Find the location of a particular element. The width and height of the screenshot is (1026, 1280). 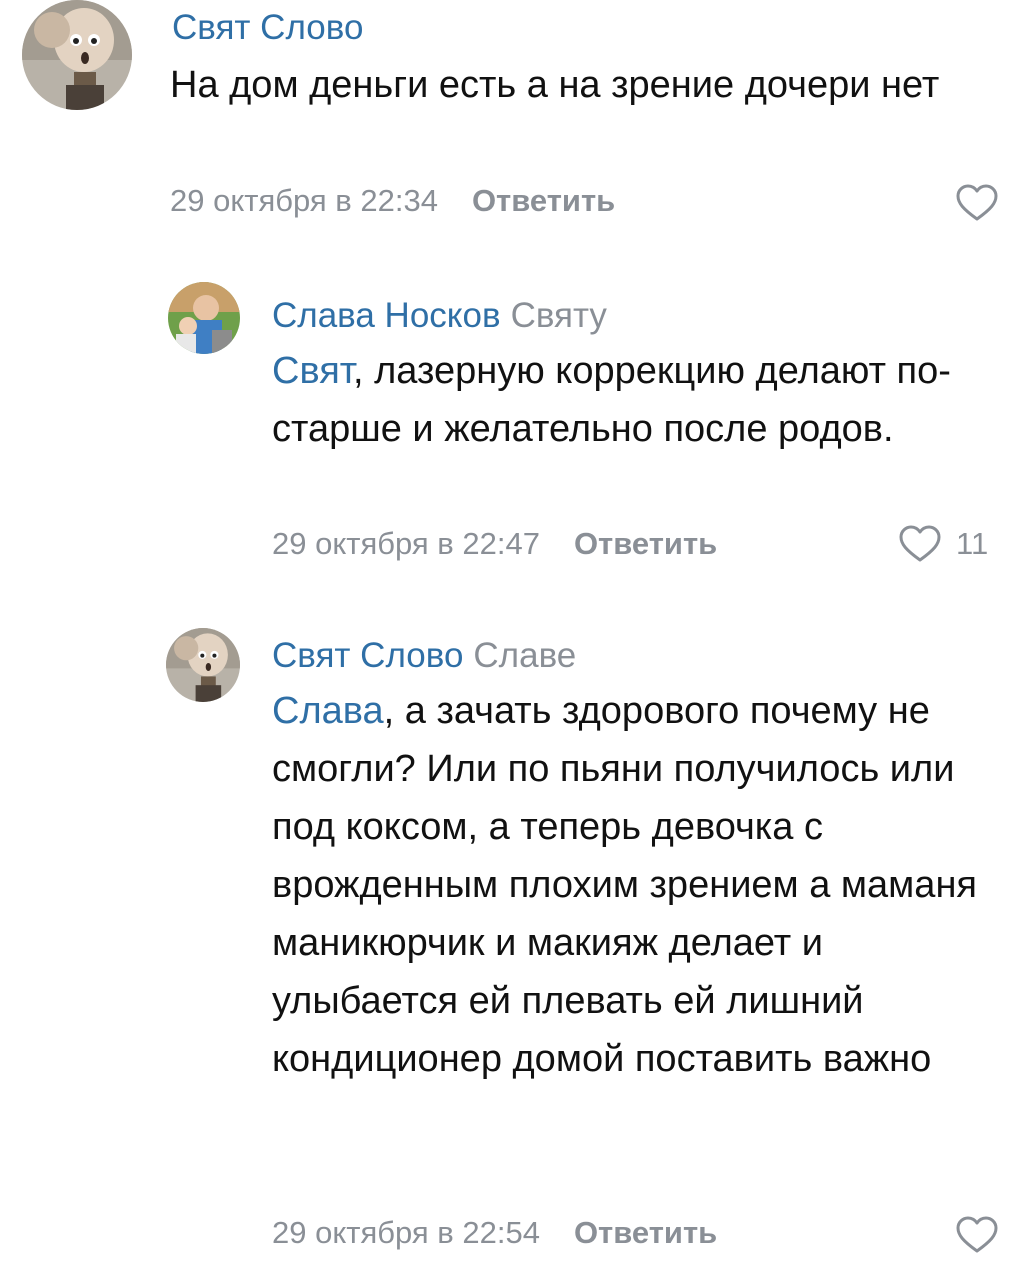

comment-meta: 29 октября в 22:34 Ответить is located at coordinates (392, 201).